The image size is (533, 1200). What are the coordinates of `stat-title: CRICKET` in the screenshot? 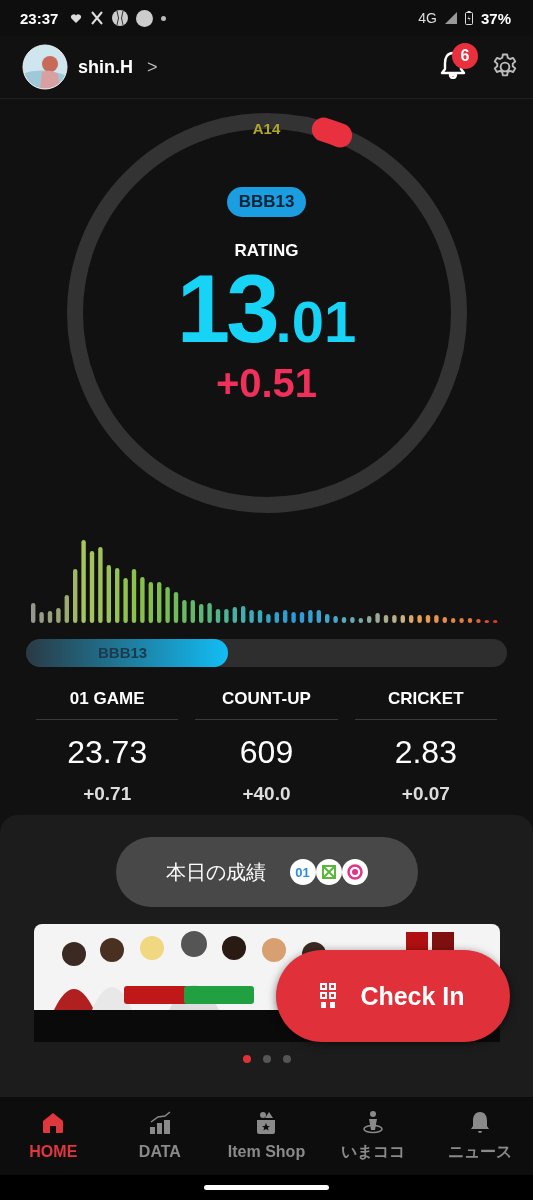 It's located at (425, 704).